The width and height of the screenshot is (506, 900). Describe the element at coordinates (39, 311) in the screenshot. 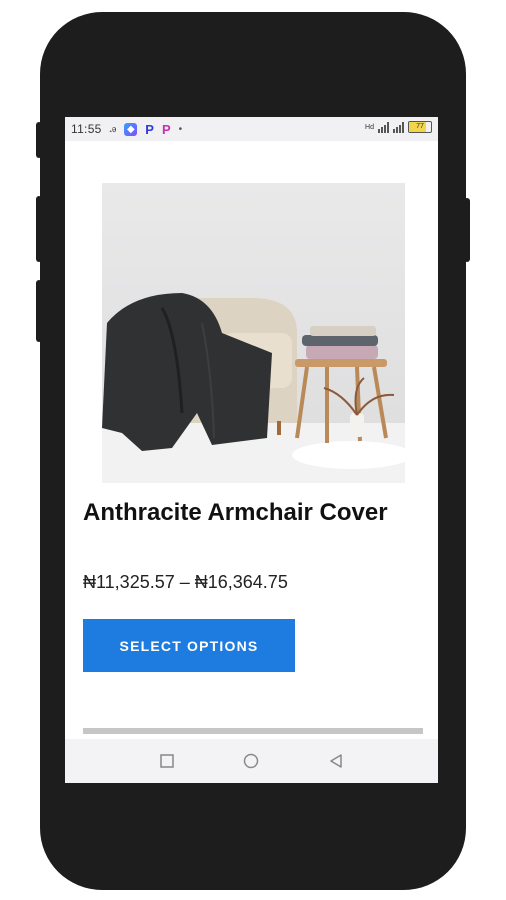

I see `side-button-left-bottom` at that location.